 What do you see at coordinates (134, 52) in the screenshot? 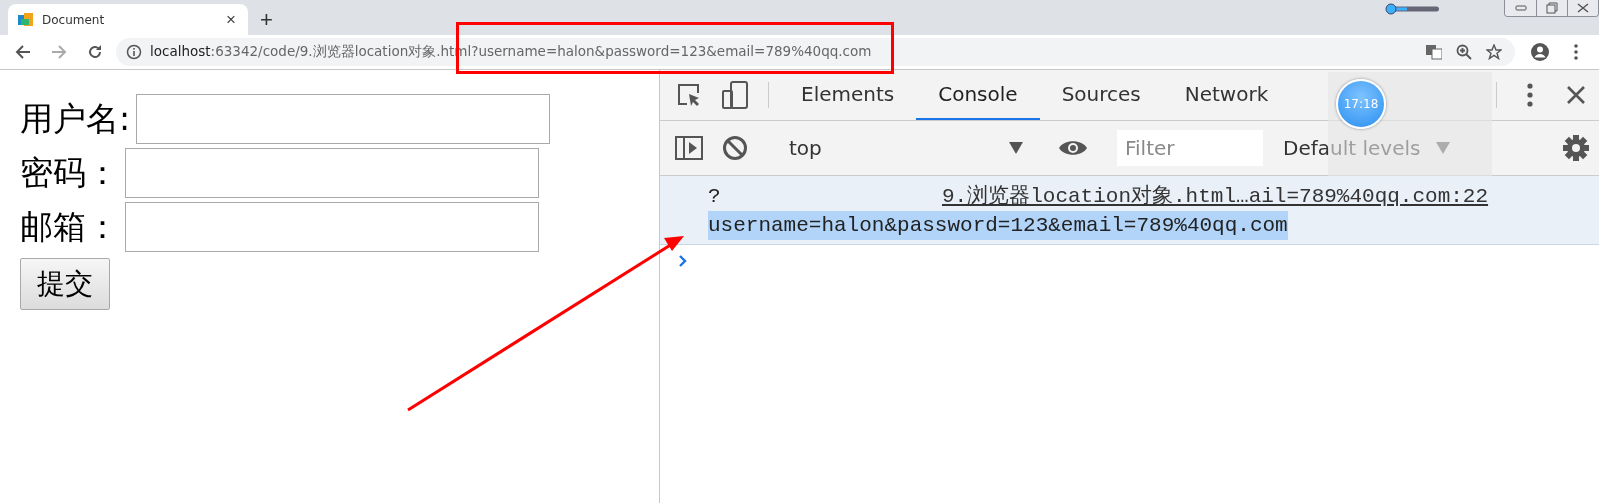
I see `info-icon` at bounding box center [134, 52].